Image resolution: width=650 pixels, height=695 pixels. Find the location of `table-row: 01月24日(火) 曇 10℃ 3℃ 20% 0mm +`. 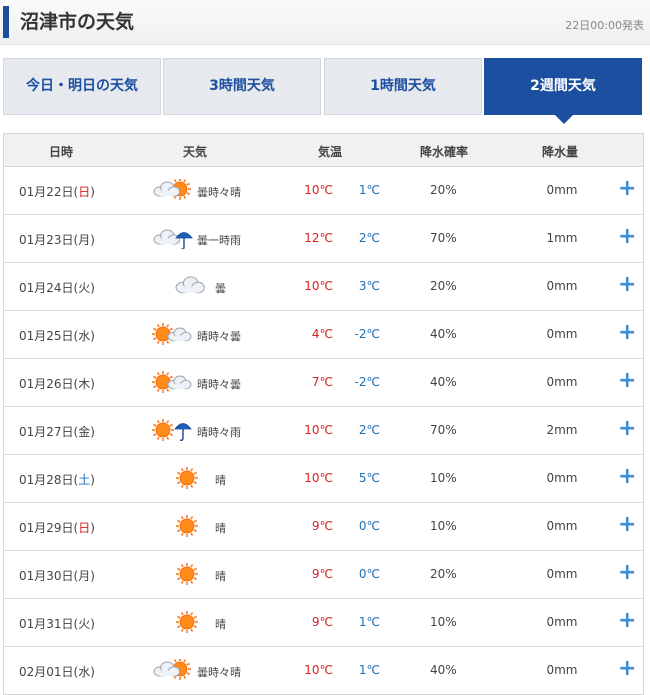

table-row: 01月24日(火) 曇 10℃ 3℃ 20% 0mm + is located at coordinates (323, 287).